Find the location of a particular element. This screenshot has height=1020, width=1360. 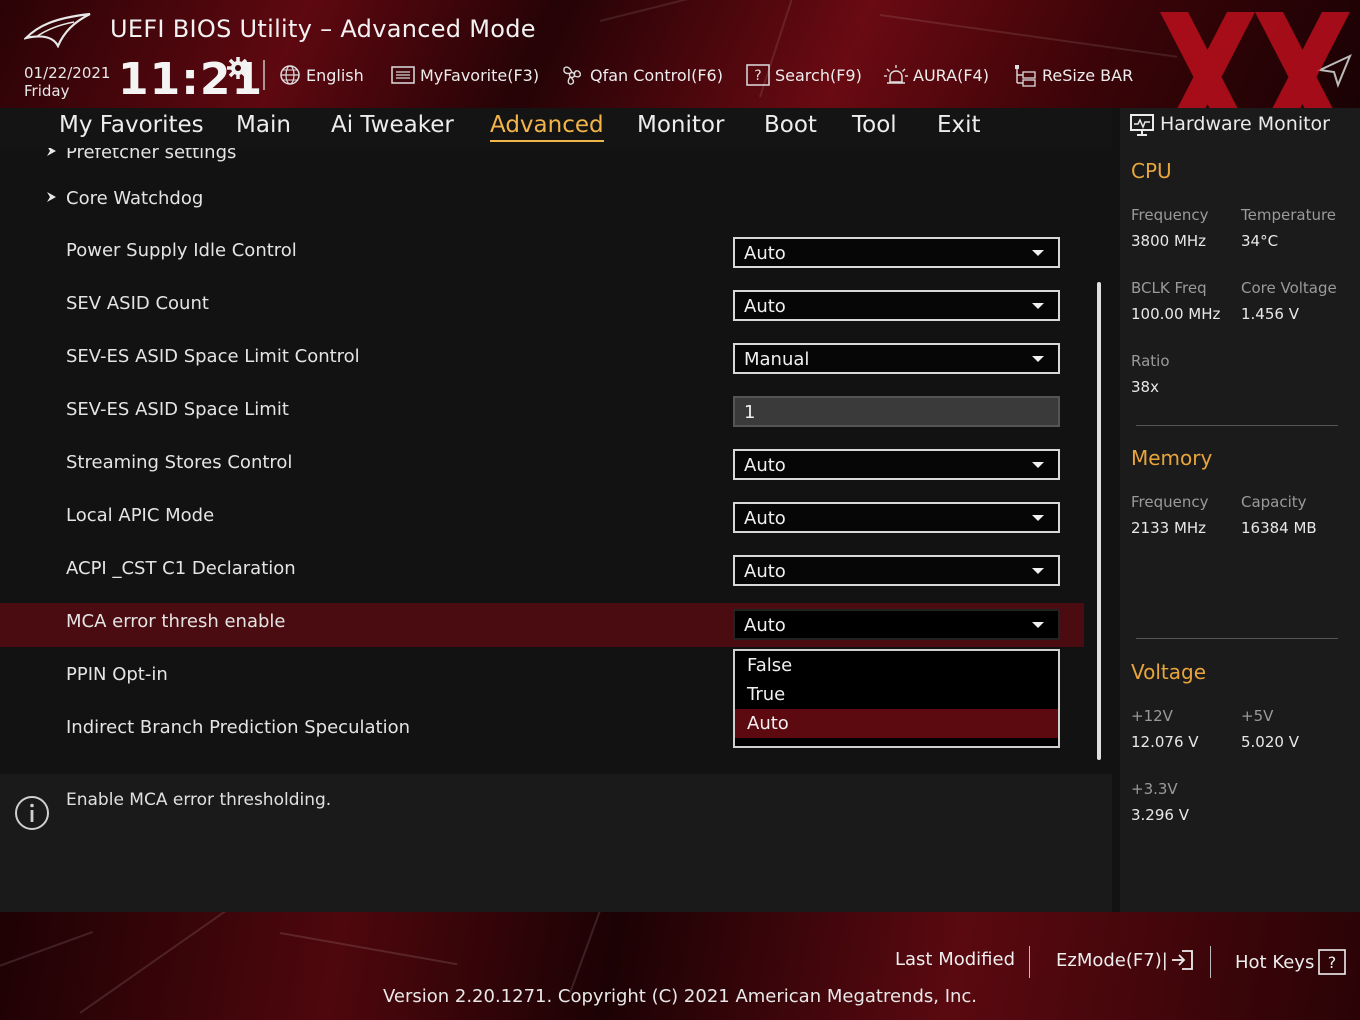

sev-asid-count-select: Auto is located at coordinates (896, 305).